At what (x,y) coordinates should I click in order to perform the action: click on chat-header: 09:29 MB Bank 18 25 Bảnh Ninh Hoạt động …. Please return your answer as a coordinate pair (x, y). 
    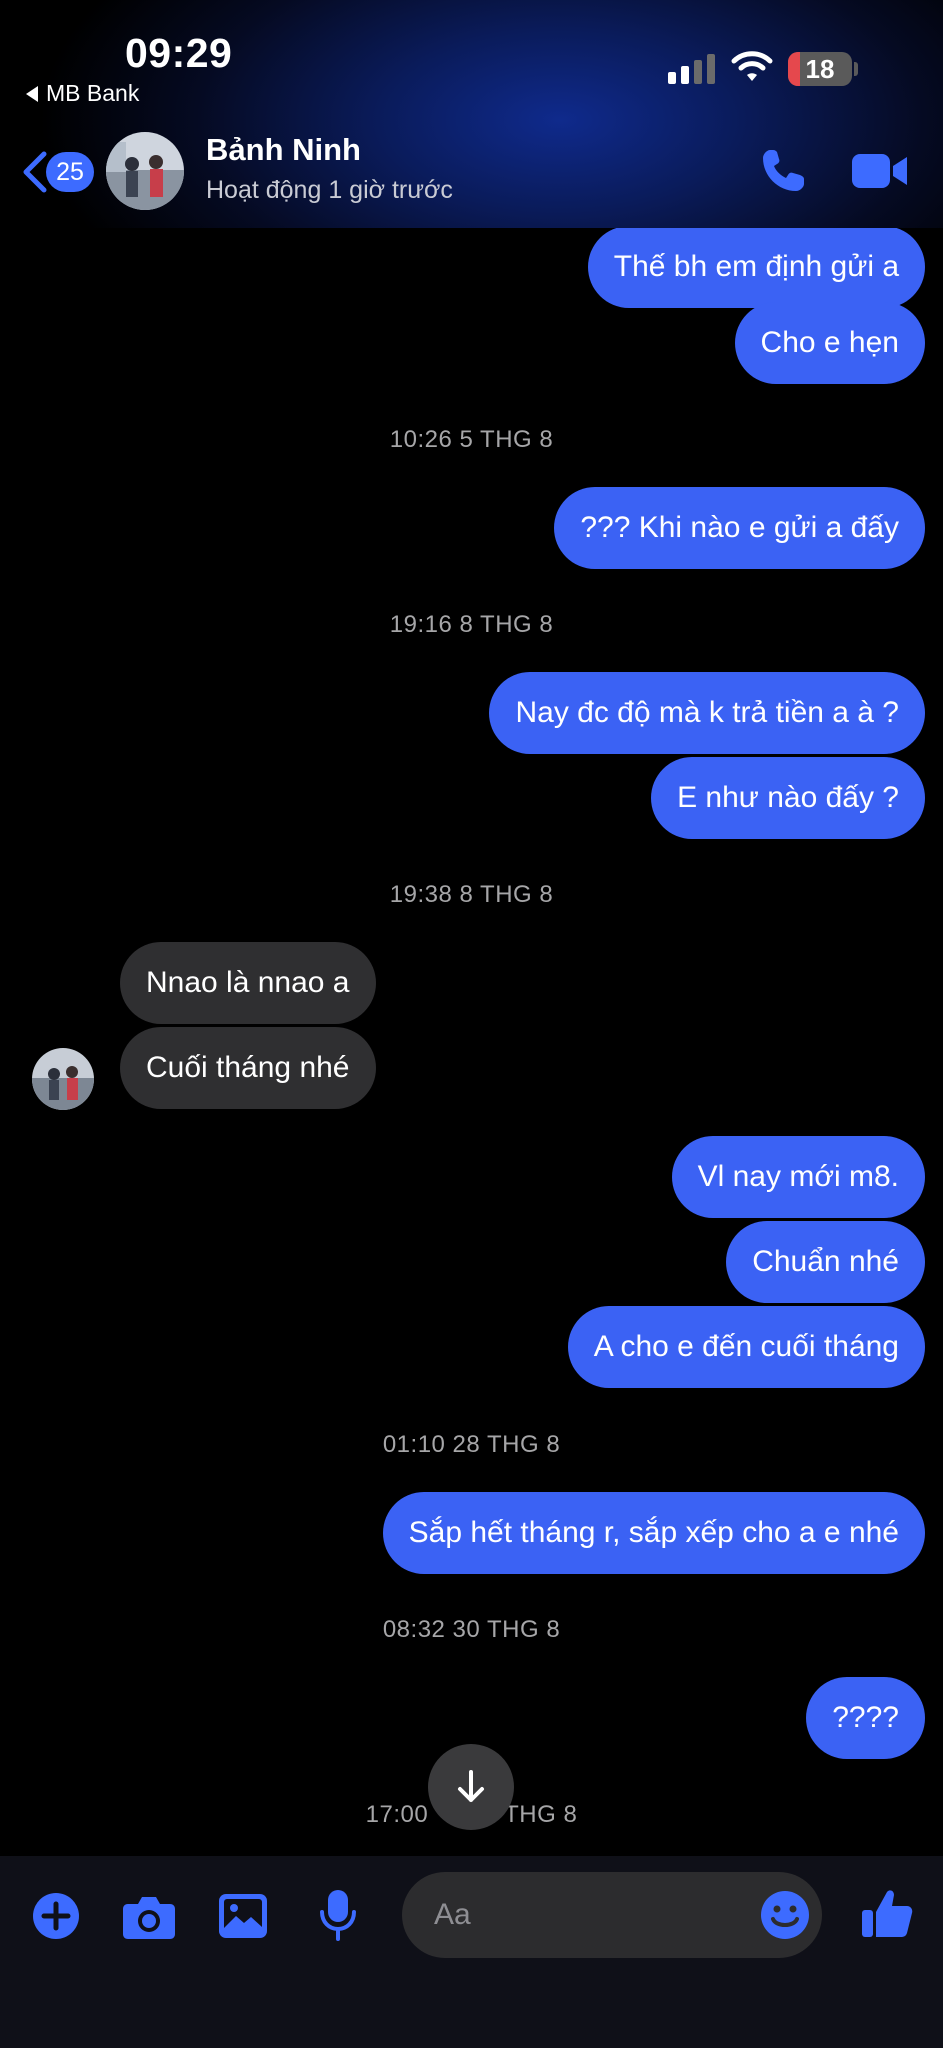
    Looking at the image, I should click on (471, 114).